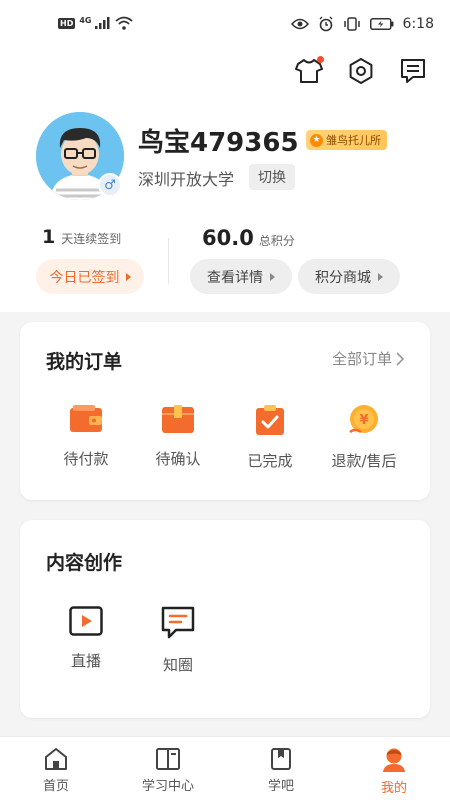 This screenshot has height=800, width=450. What do you see at coordinates (178, 459) in the screenshot?
I see `order-item-label: 待确认` at bounding box center [178, 459].